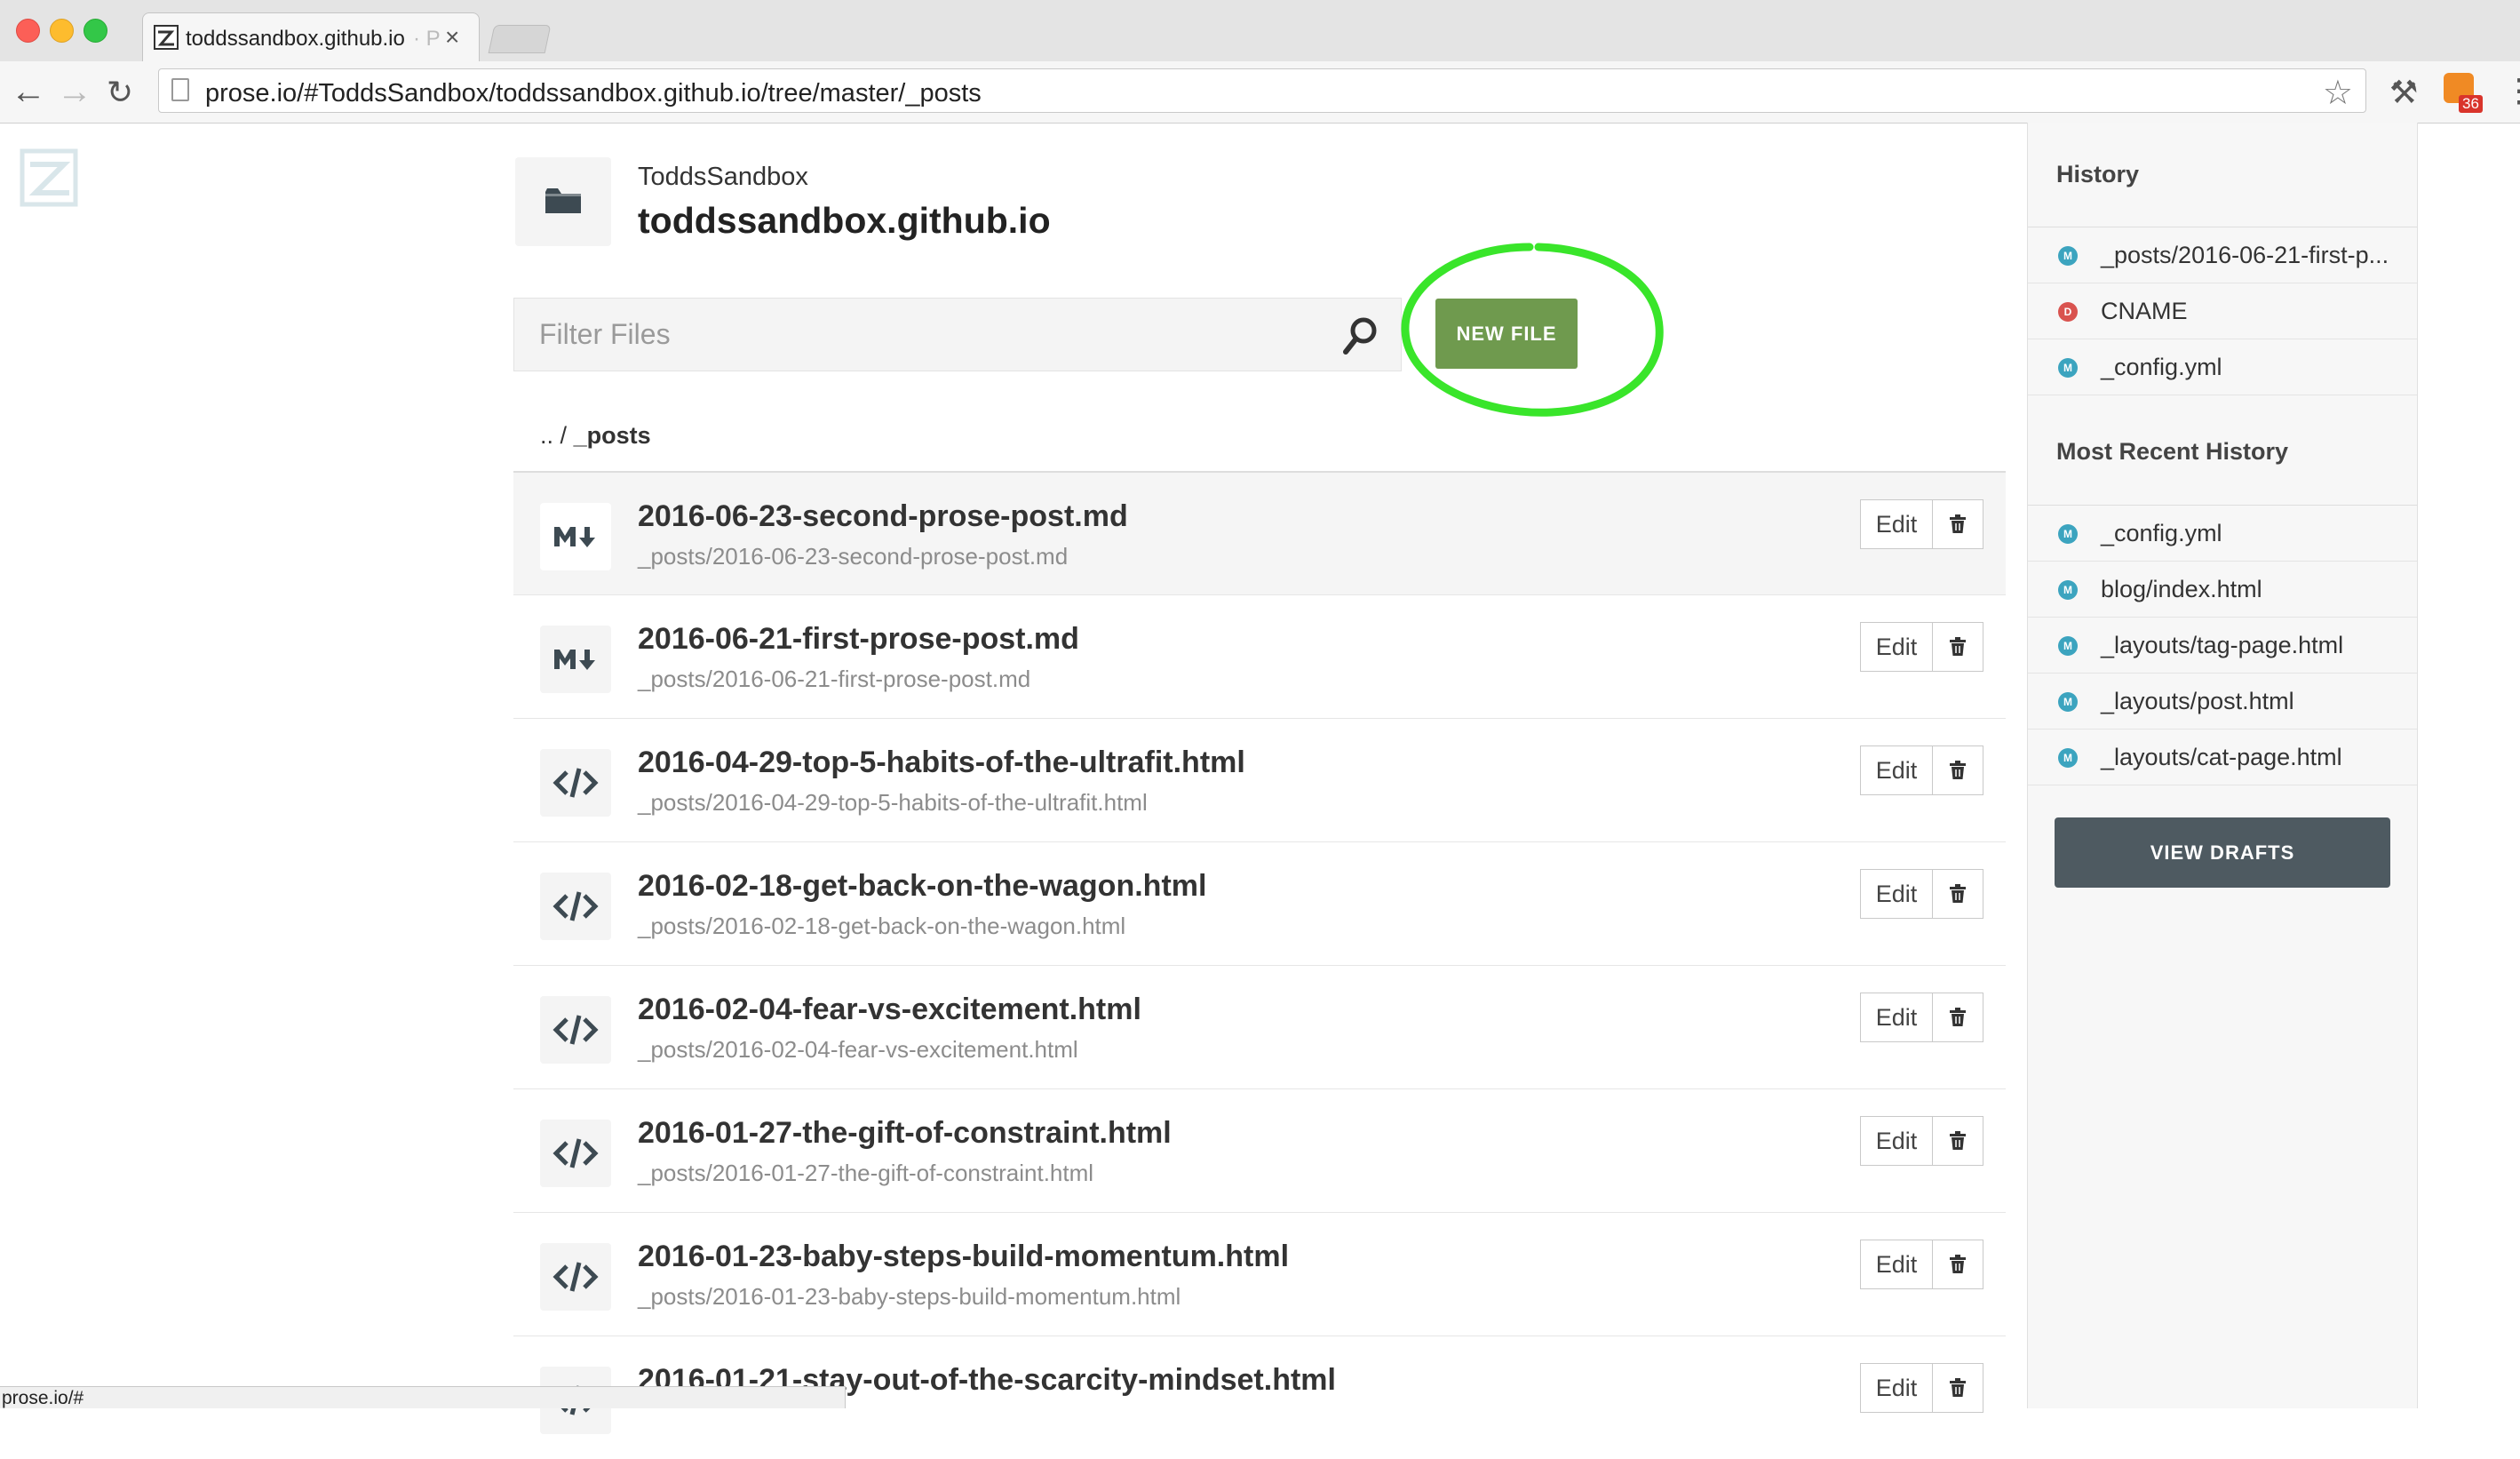 The image size is (2520, 1459). I want to click on browser-menu-icon: ⋮, so click(2511, 90).